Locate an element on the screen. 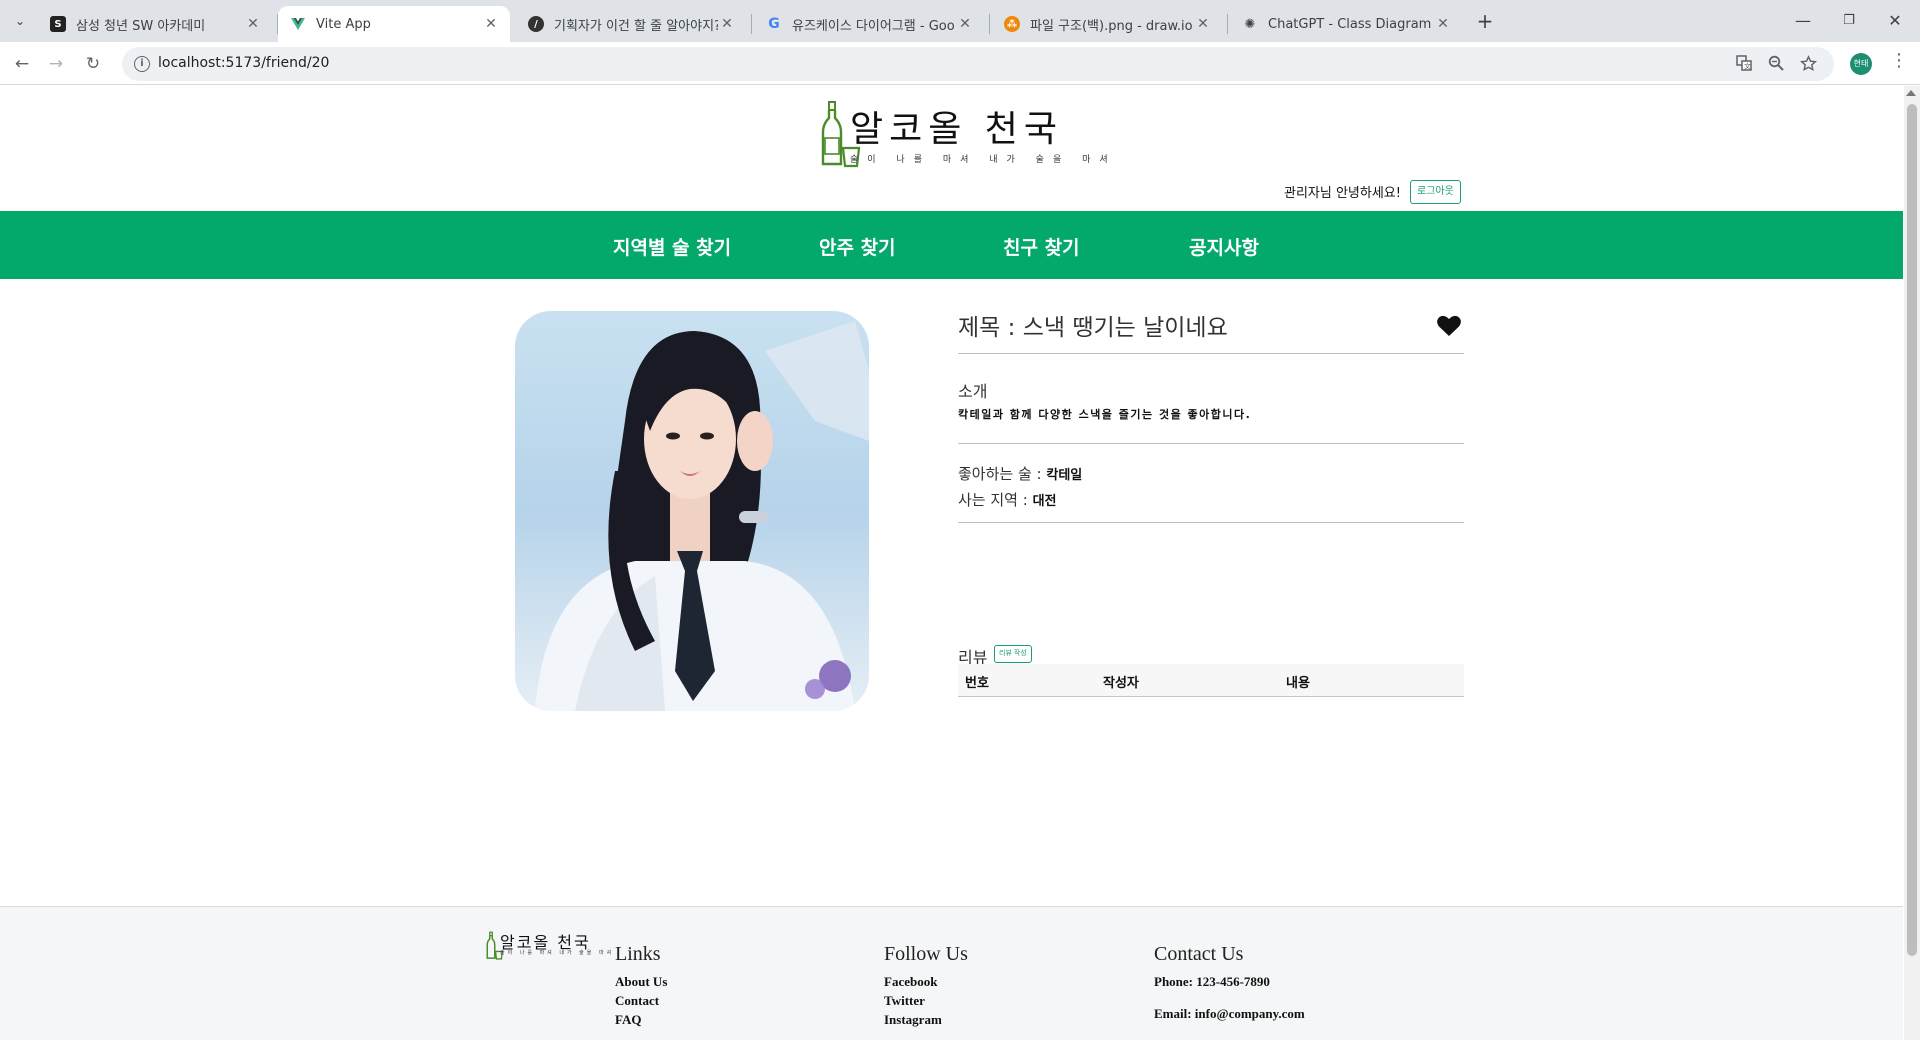  favorite-drink-value: 칵테일 is located at coordinates (1064, 475).